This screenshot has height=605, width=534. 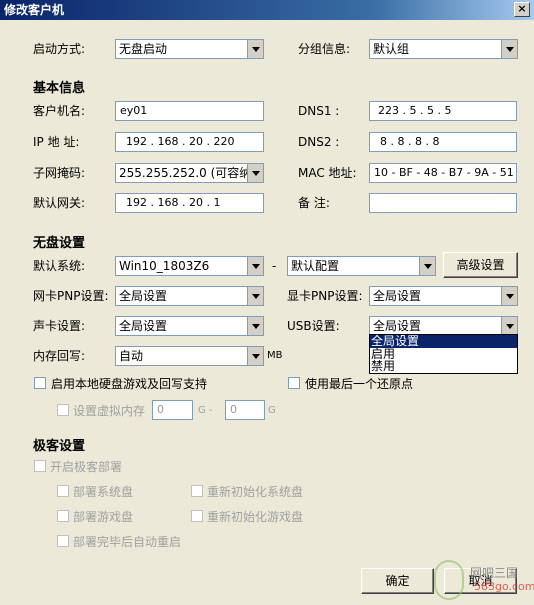 I want to click on group-value: 默认组, so click(x=391, y=49).